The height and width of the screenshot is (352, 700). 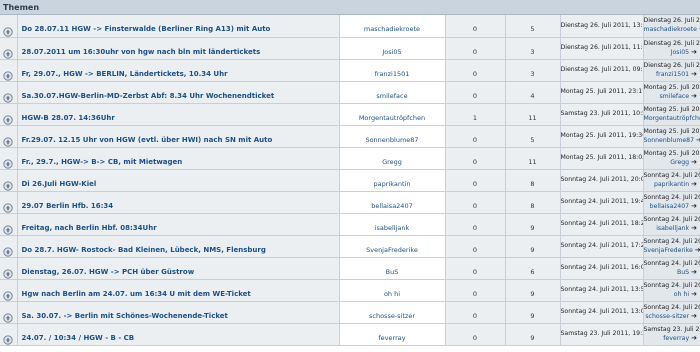 I want to click on author-cell: maschadiekroete, so click(x=392, y=26).